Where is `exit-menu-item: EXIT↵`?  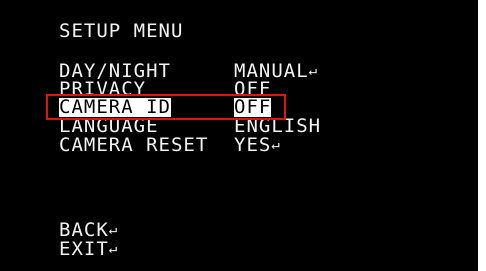 exit-menu-item: EXIT↵ is located at coordinates (88, 249).